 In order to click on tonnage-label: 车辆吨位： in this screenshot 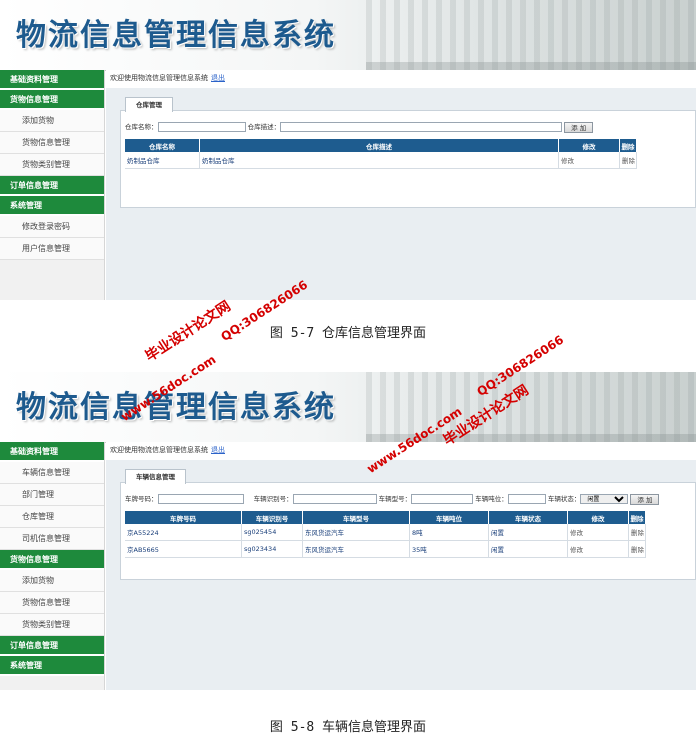, I will do `click(491, 499)`.